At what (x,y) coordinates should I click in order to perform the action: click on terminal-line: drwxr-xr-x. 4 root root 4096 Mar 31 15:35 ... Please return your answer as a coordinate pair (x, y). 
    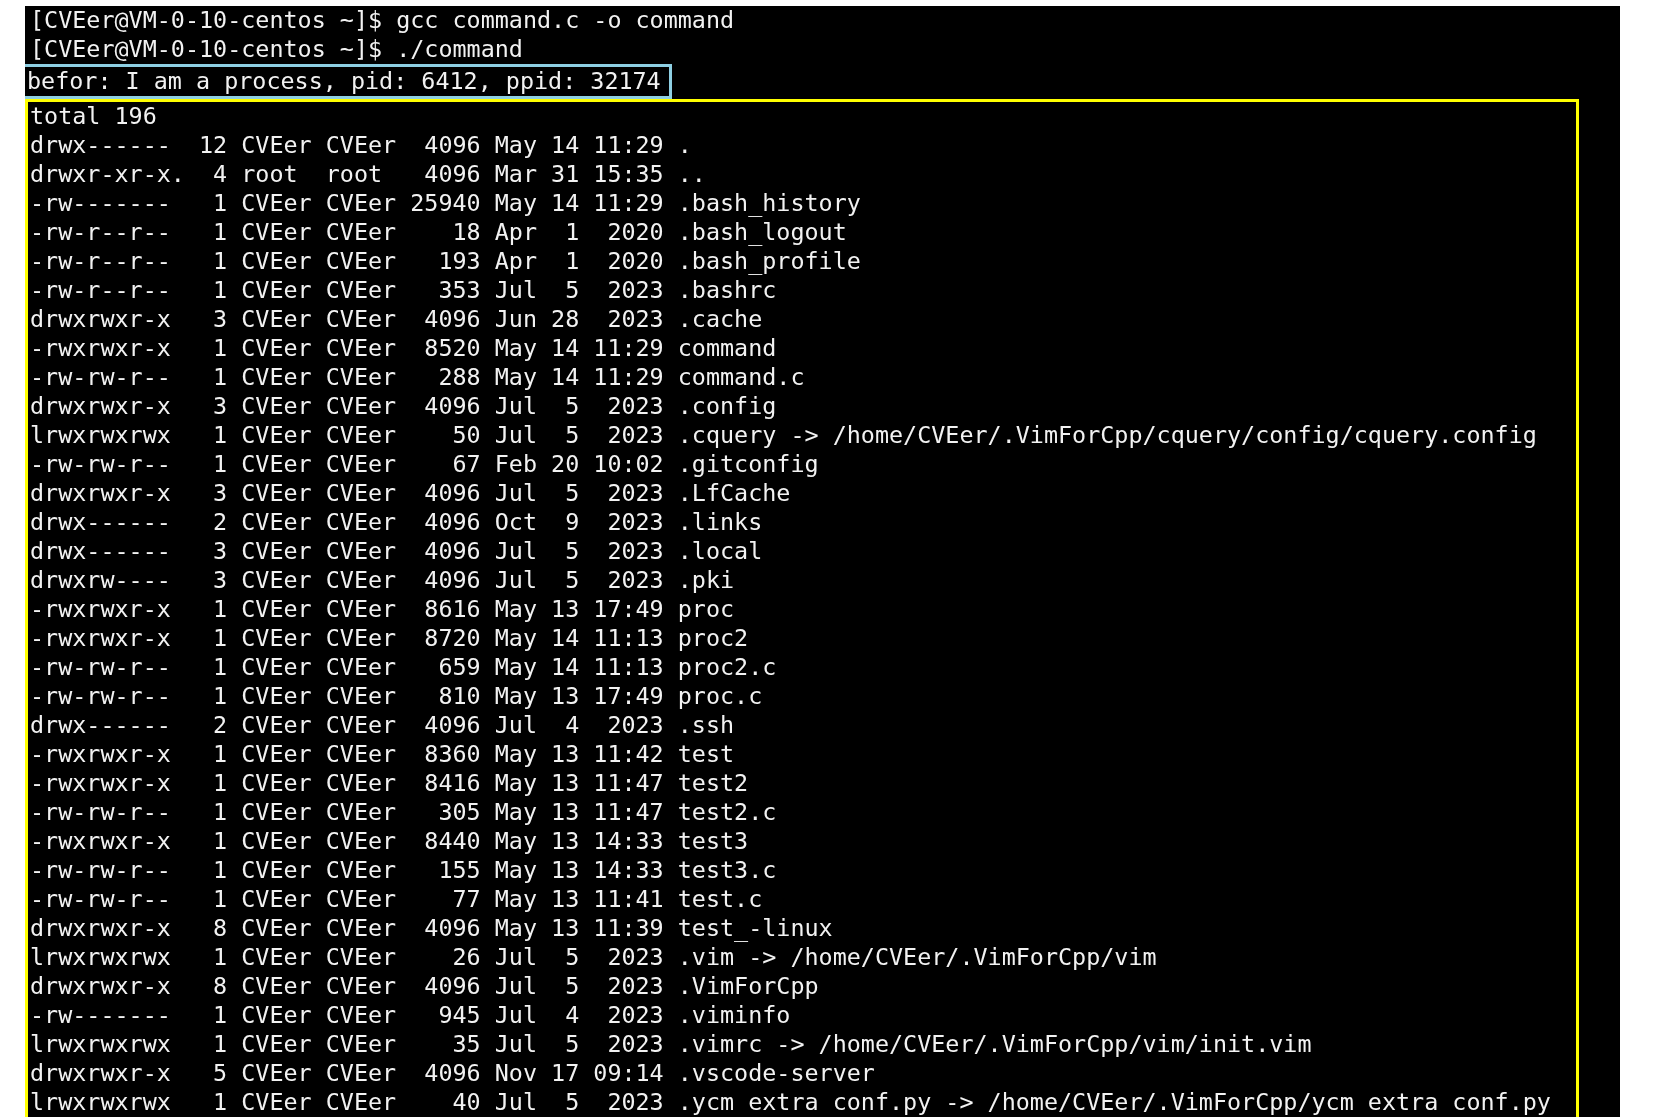
    Looking at the image, I should click on (368, 174).